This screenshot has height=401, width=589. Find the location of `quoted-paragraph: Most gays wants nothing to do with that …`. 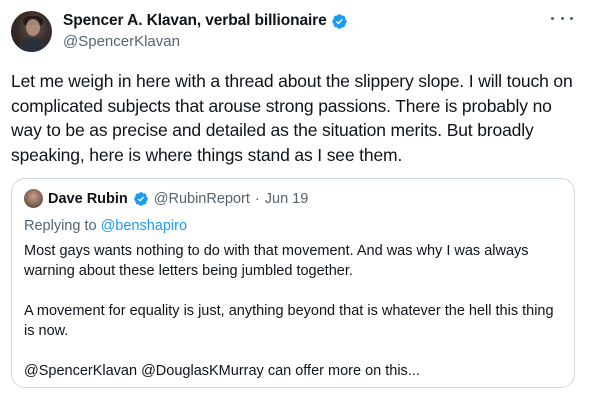

quoted-paragraph: Most gays wants nothing to do with that … is located at coordinates (276, 261).